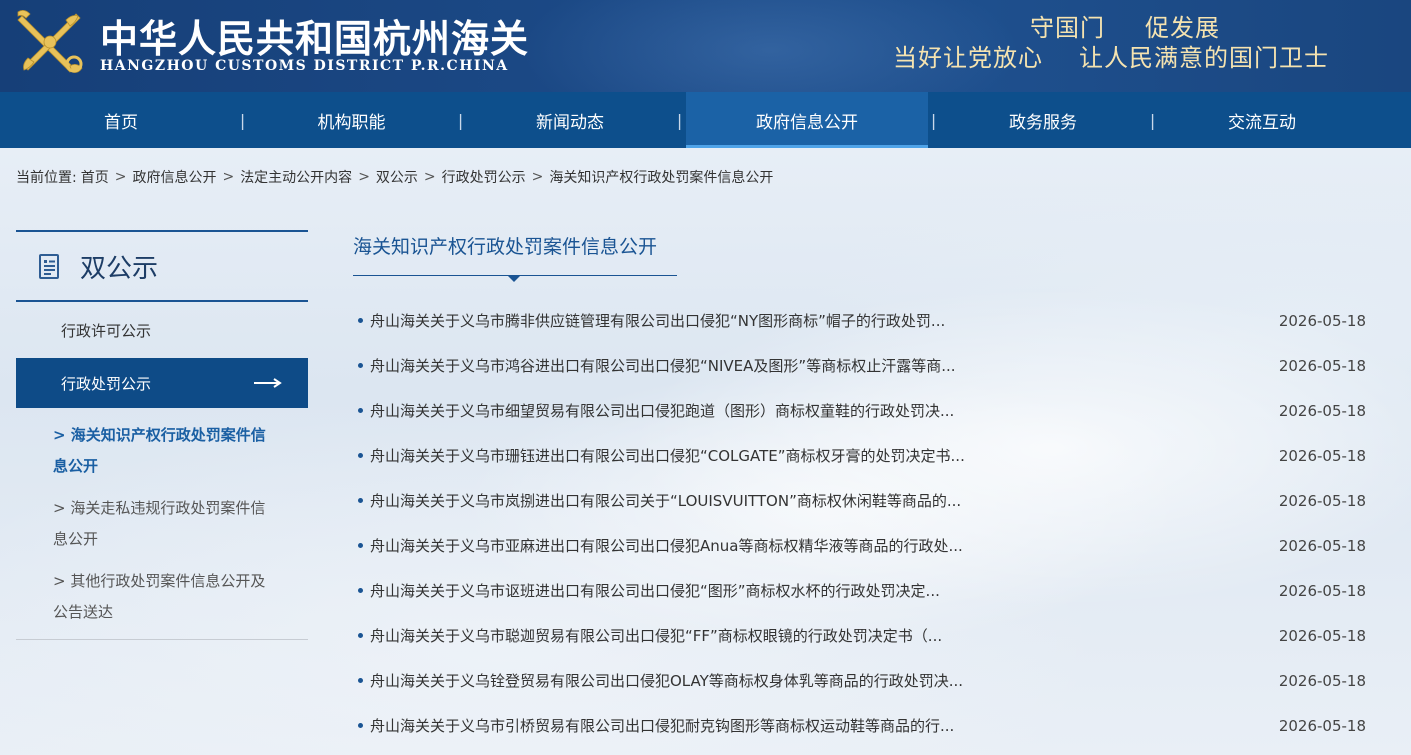 This screenshot has width=1411, height=755. What do you see at coordinates (46, 178) in the screenshot?
I see `breadcrumb-lead: 当前位置:` at bounding box center [46, 178].